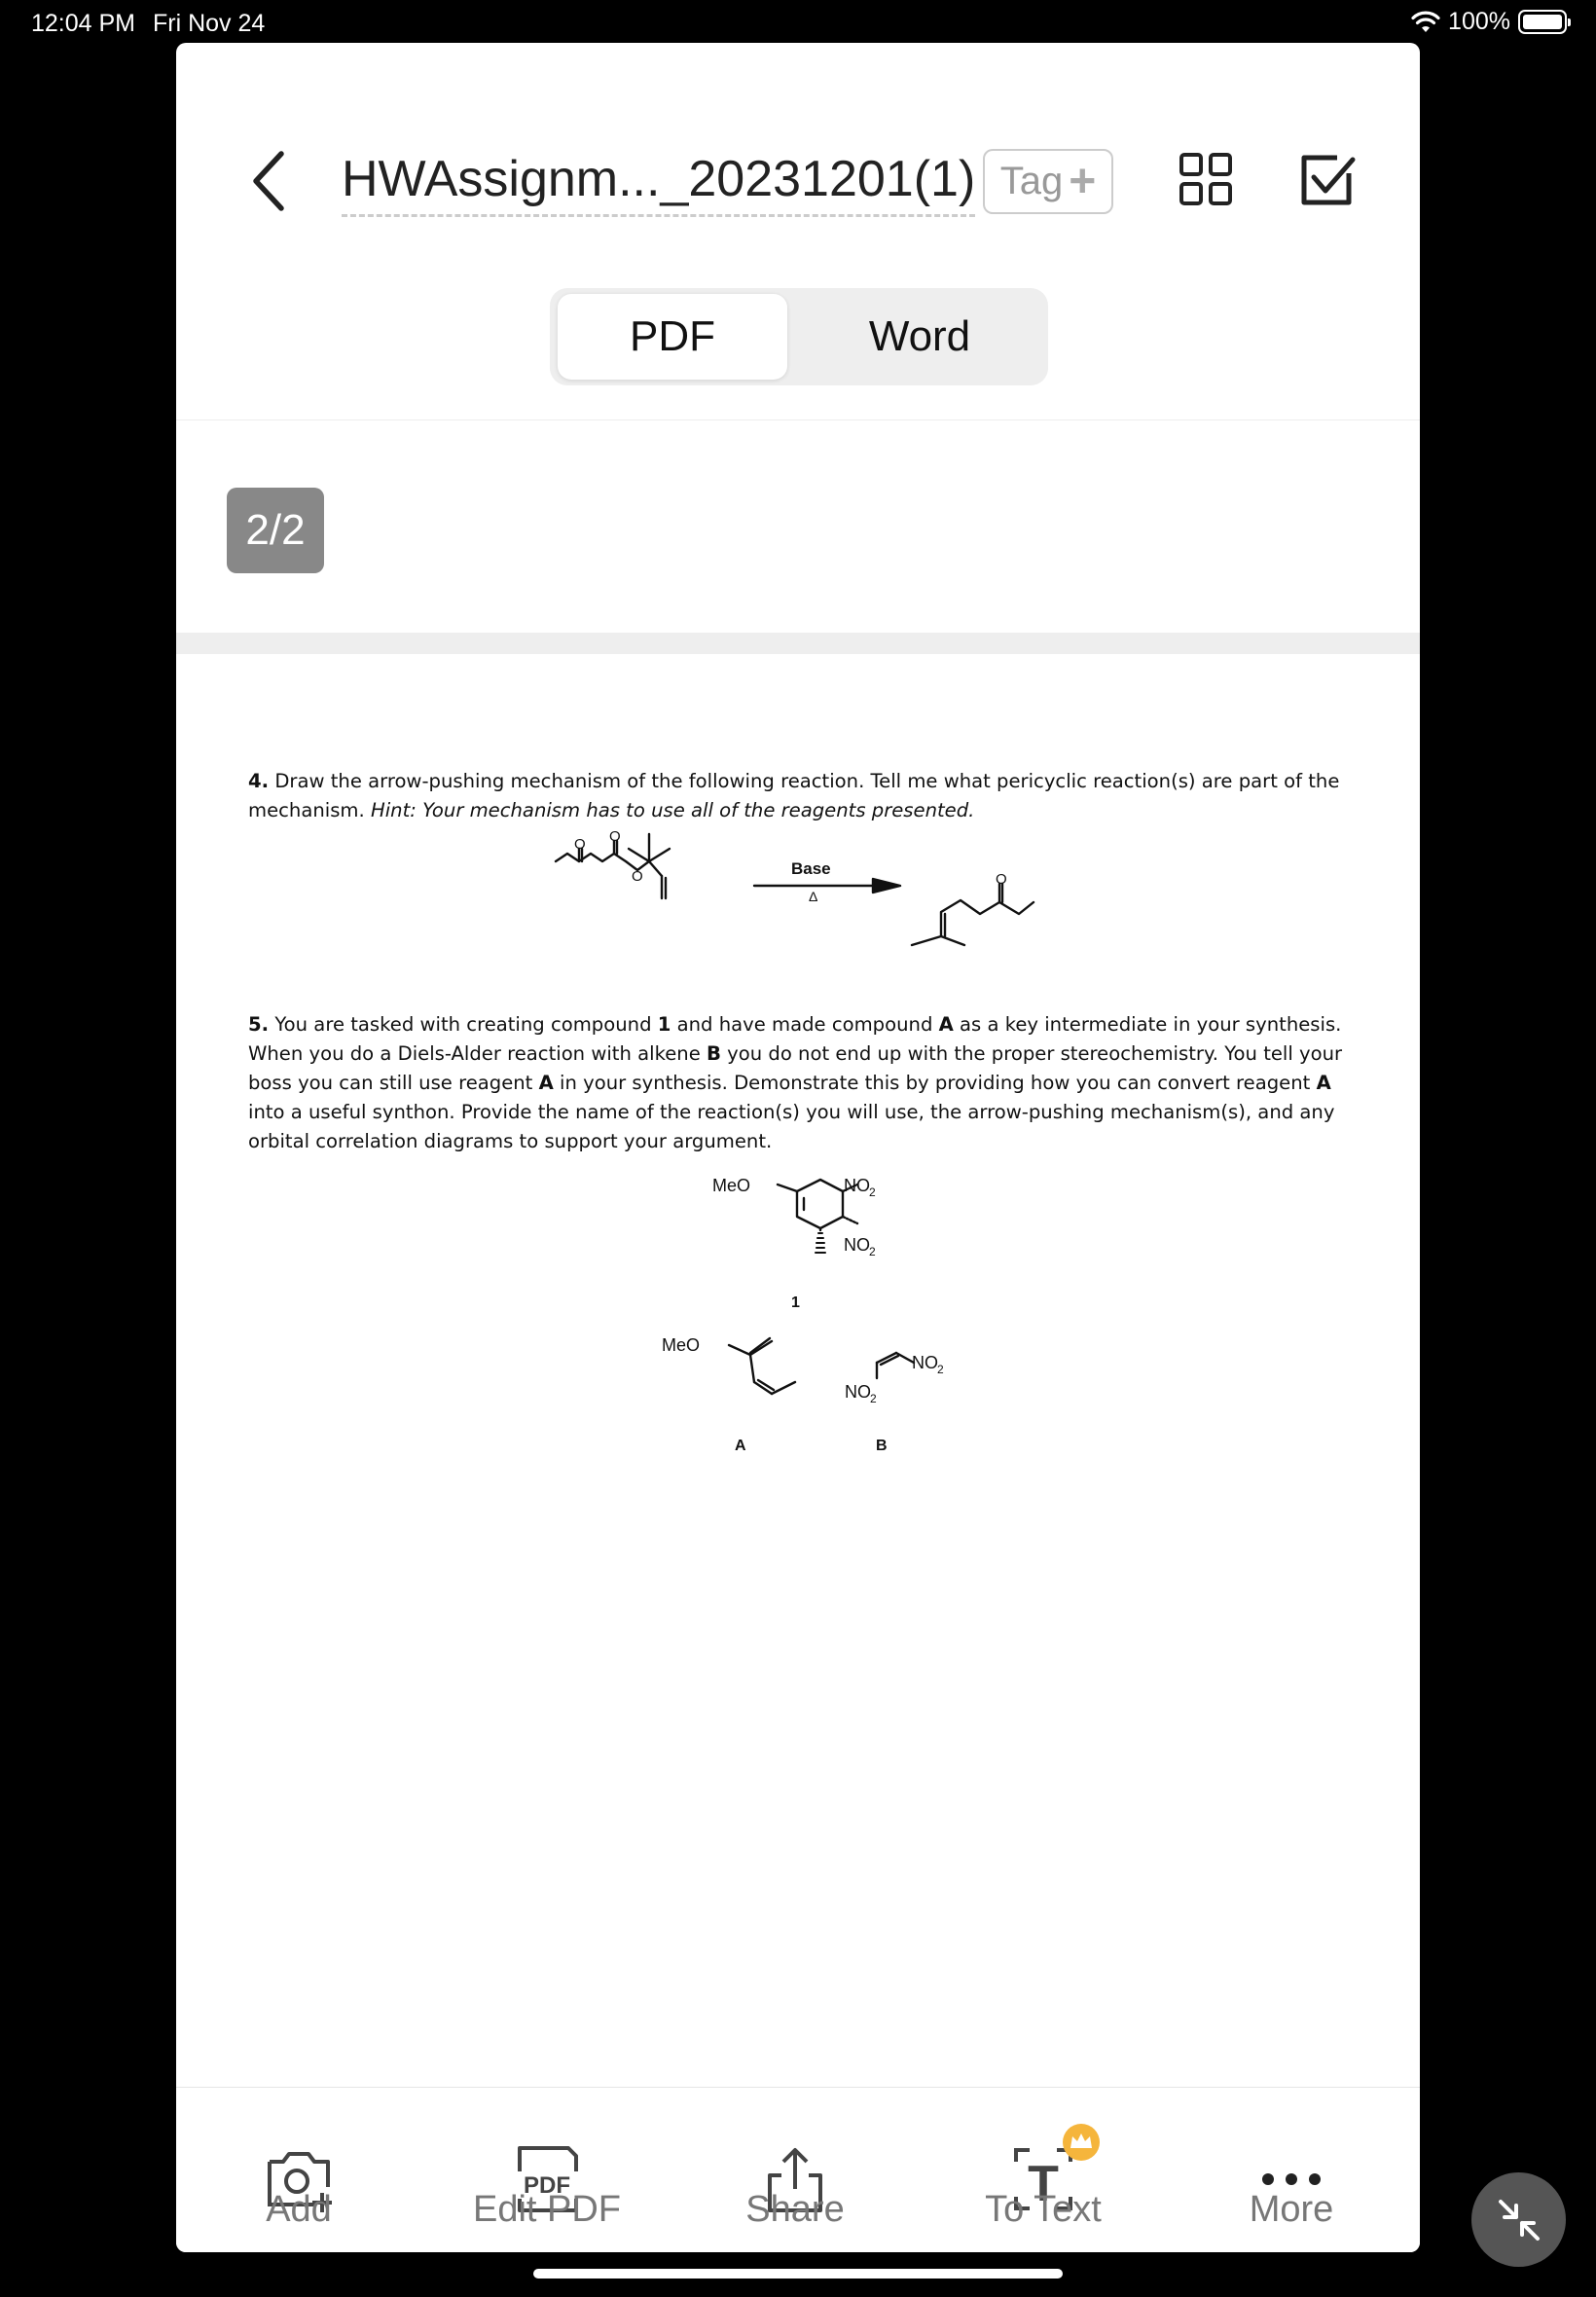 Image resolution: width=1596 pixels, height=2297 pixels. I want to click on tag-button: Tag +, so click(1048, 181).